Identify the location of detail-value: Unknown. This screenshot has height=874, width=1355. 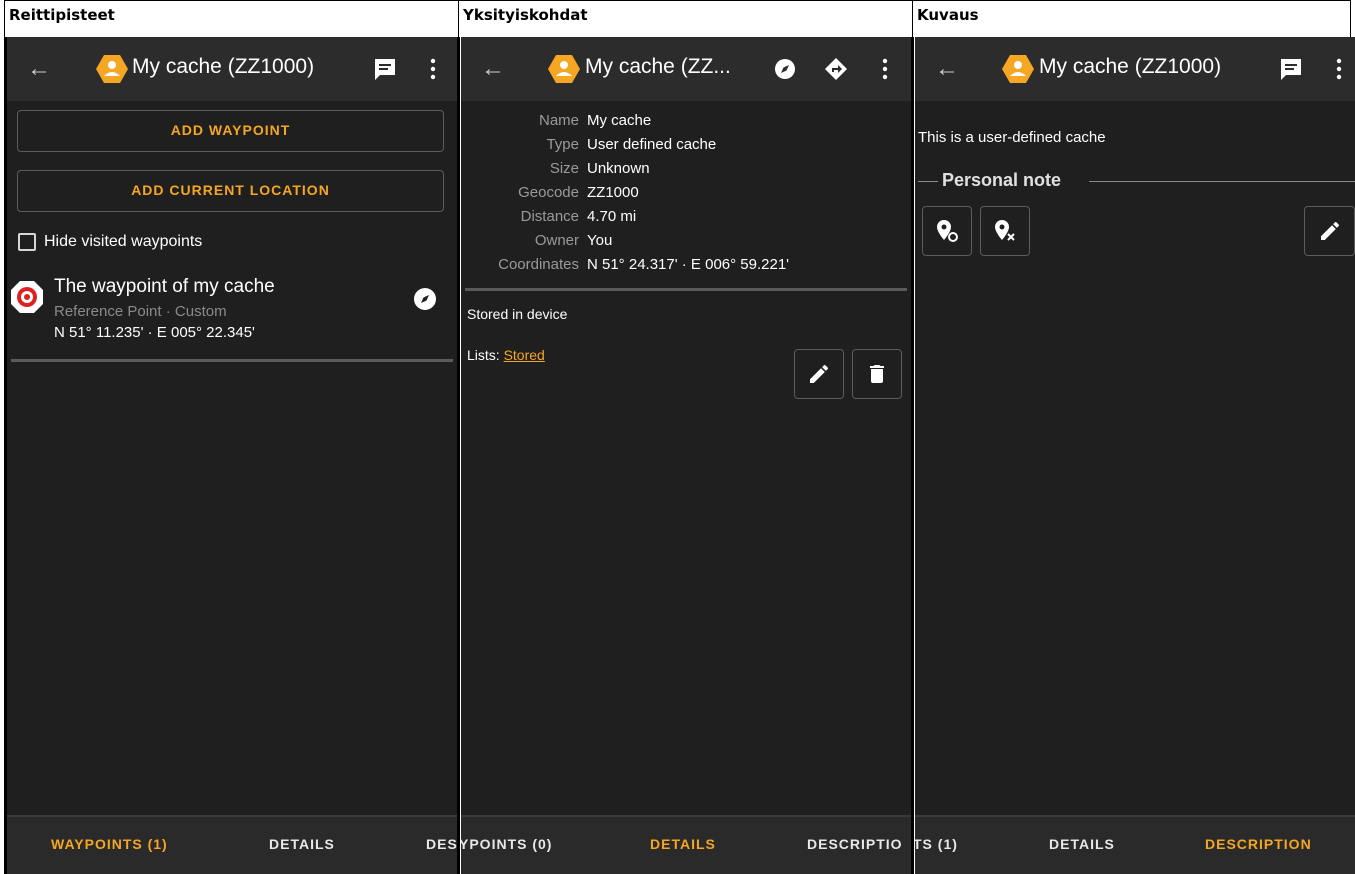
(618, 168).